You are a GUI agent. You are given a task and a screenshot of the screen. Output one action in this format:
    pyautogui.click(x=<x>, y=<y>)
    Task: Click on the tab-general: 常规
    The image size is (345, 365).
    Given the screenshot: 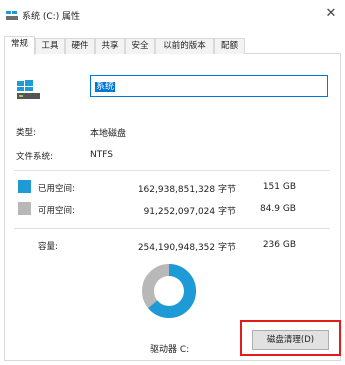 What is the action you would take?
    pyautogui.click(x=19, y=45)
    